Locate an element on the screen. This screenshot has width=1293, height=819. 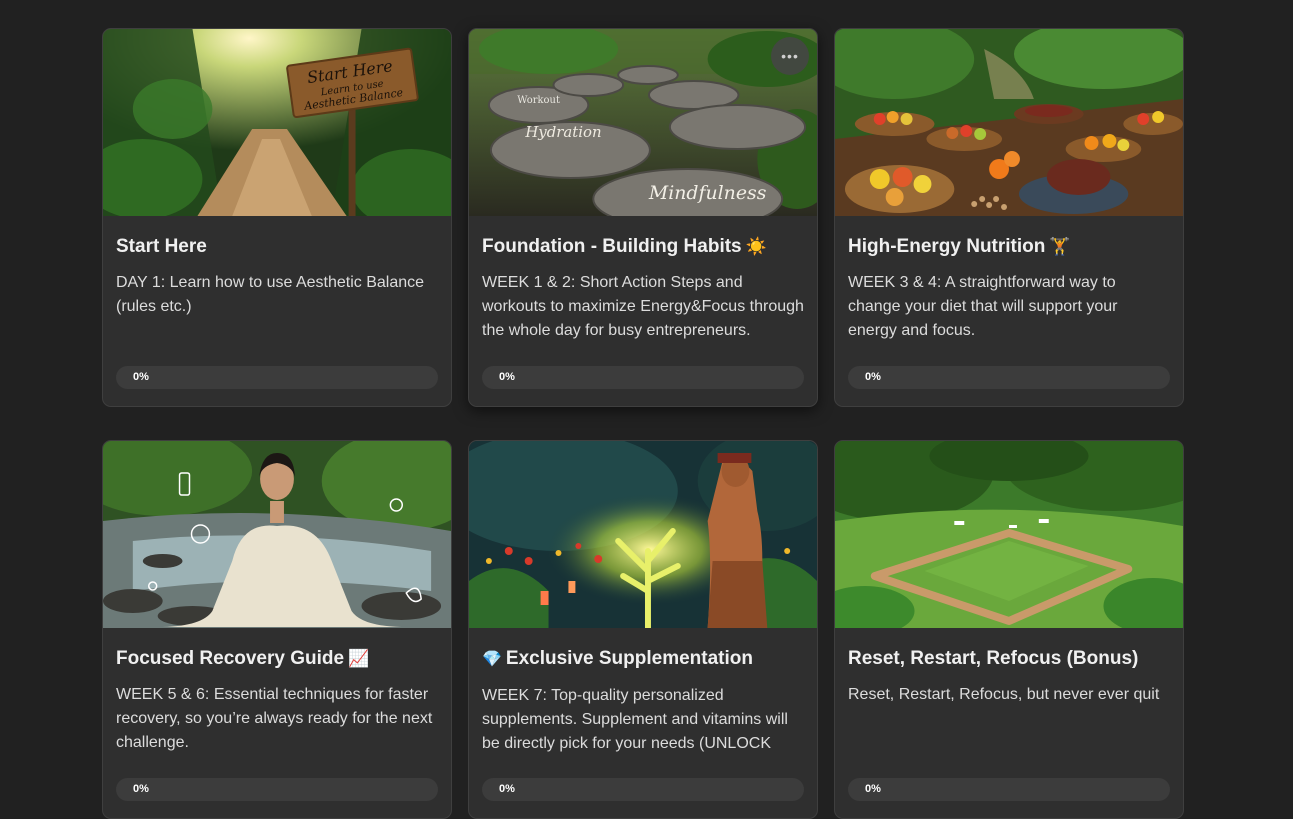
stone-text-workout: Workout is located at coordinates (538, 100).